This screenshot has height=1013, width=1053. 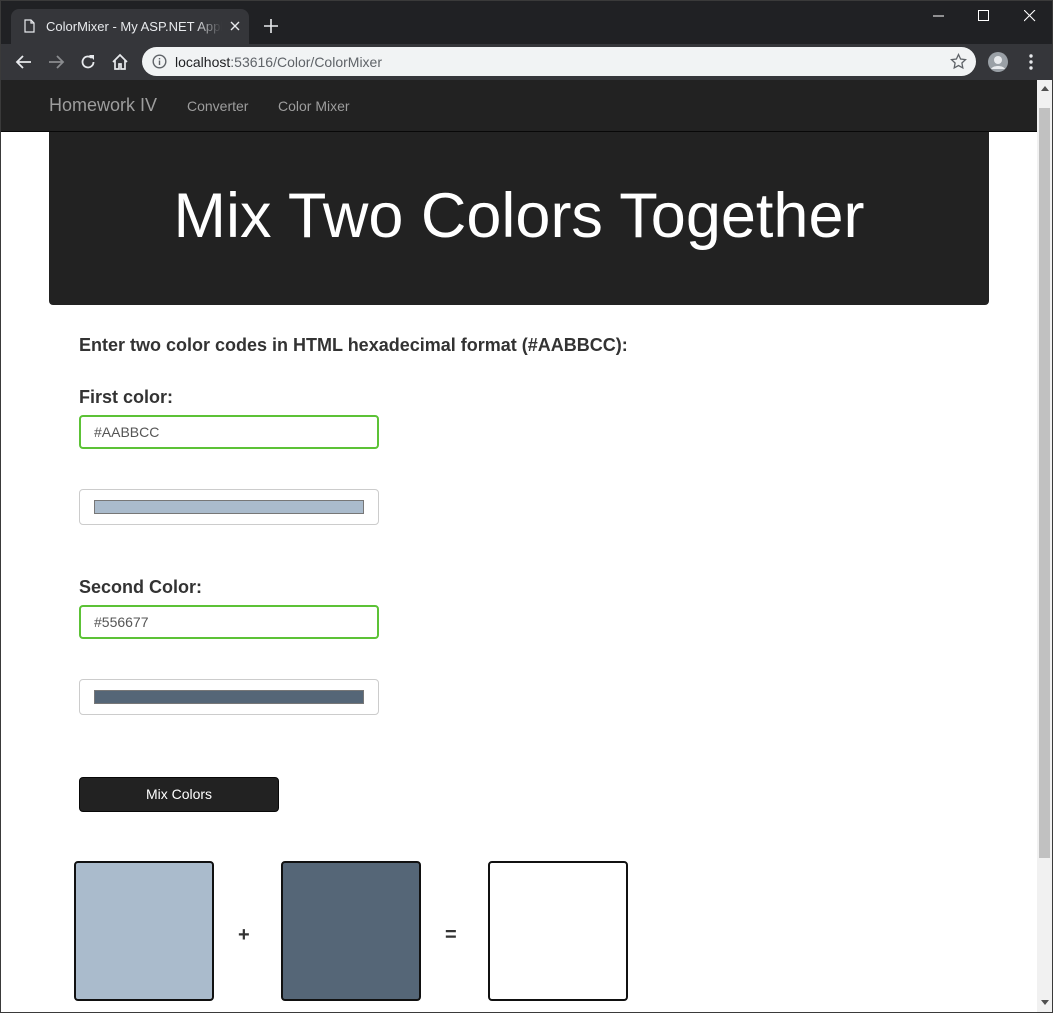 I want to click on close-tab-icon, so click(x=235, y=26).